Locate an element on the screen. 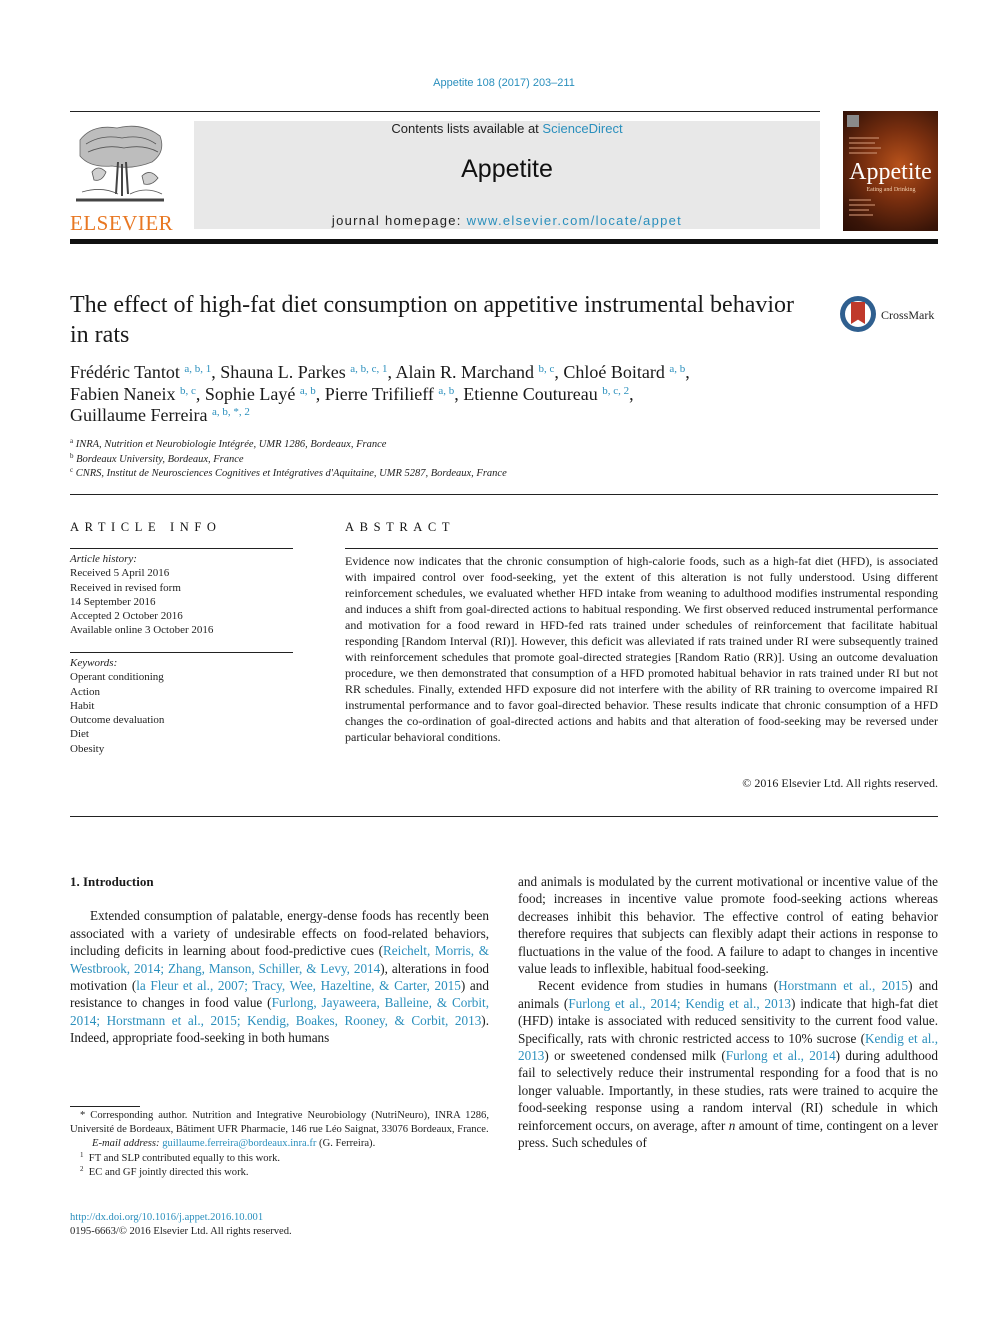 The image size is (992, 1323). crossmark-label: CrossMark is located at coordinates (908, 315).